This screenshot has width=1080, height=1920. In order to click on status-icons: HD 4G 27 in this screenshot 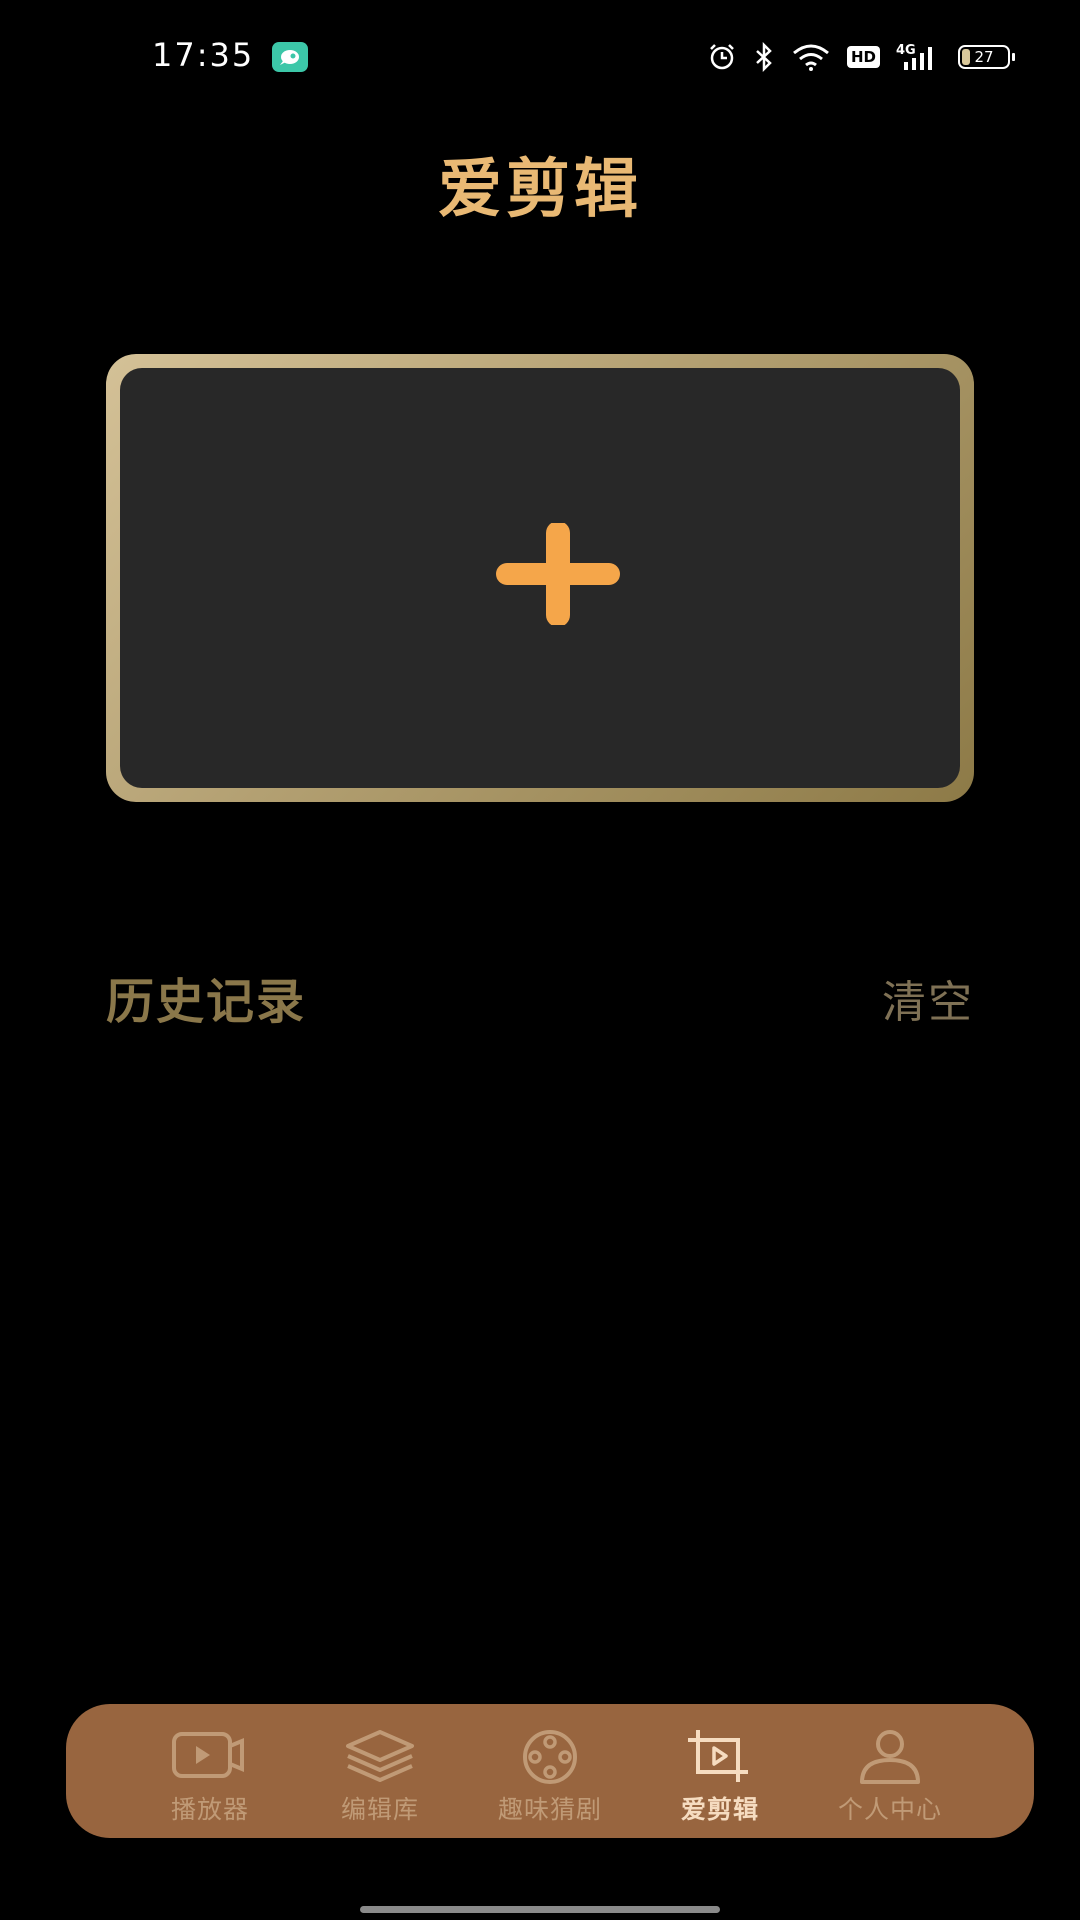, I will do `click(861, 57)`.